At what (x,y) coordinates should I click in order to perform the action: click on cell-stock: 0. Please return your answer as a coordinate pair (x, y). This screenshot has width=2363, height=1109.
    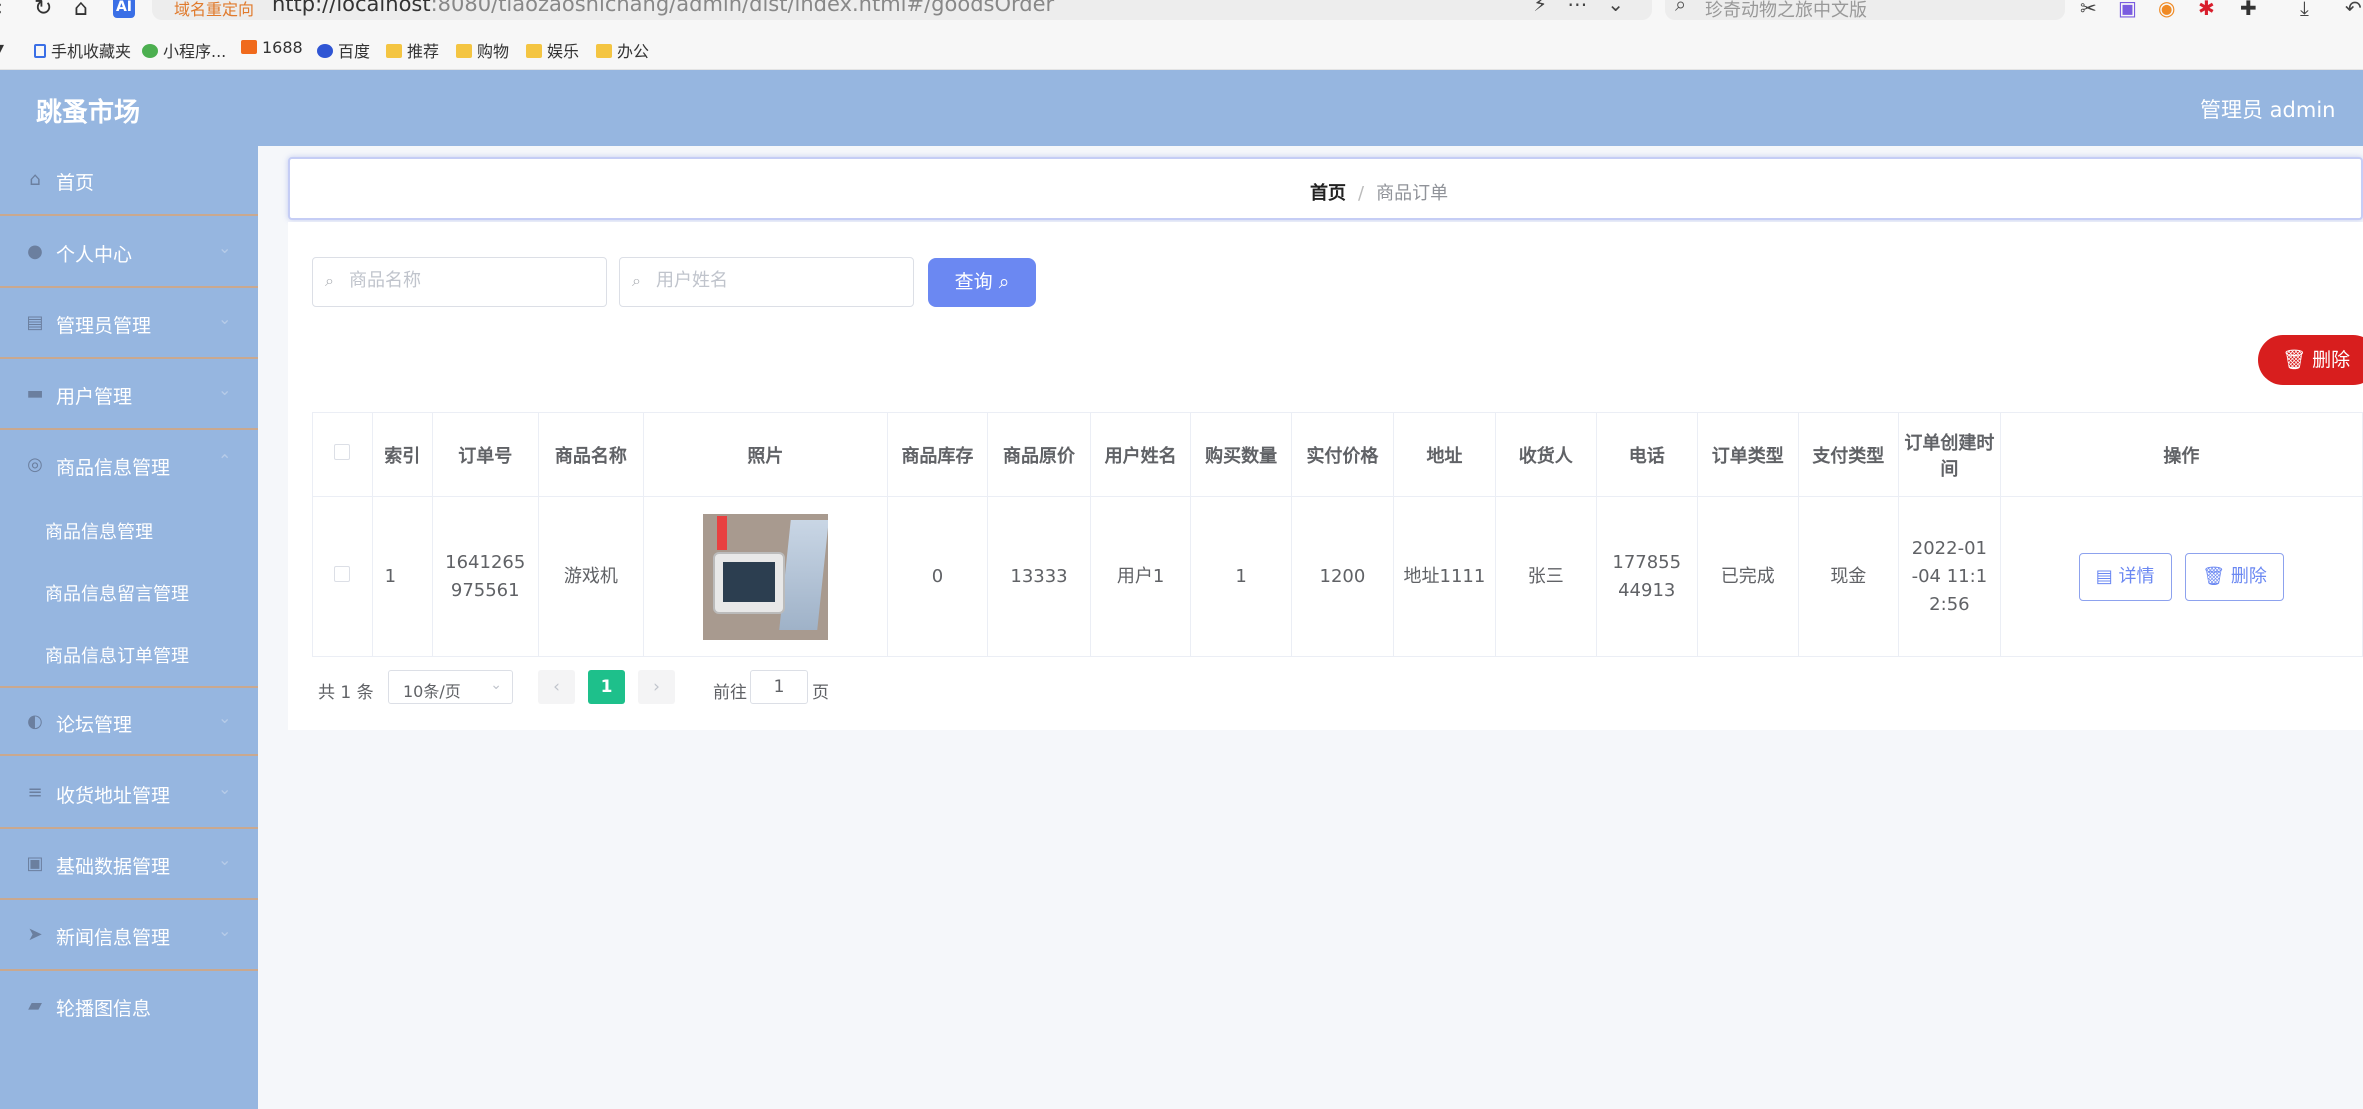
    Looking at the image, I should click on (938, 576).